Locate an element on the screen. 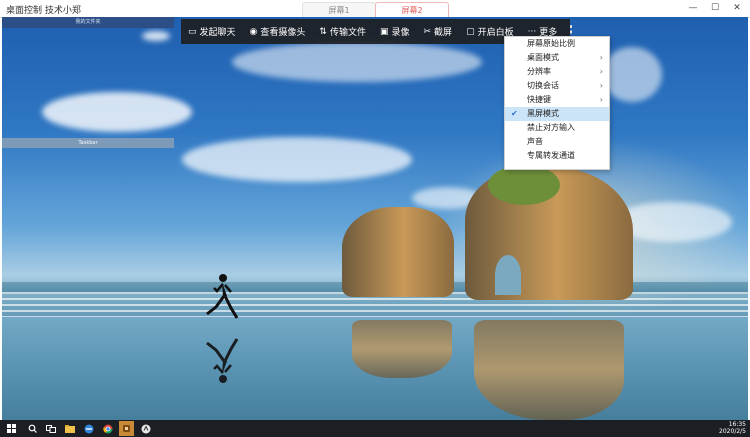 The height and width of the screenshot is (437, 750). screenshot-button: ✂ 截屏 is located at coordinates (438, 31).